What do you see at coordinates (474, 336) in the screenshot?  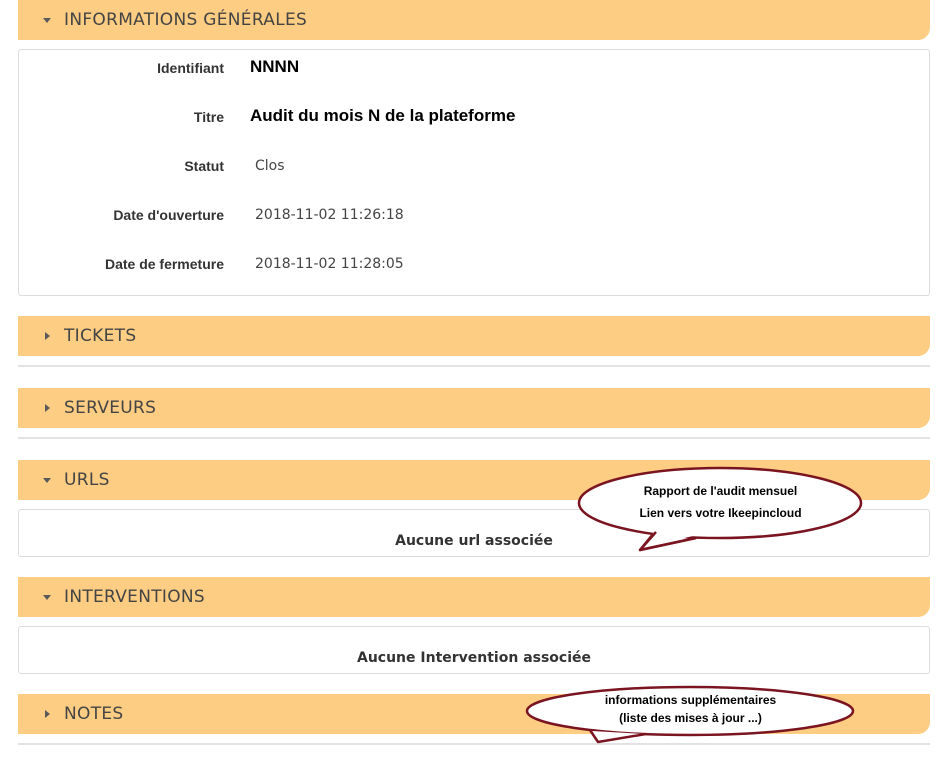 I see `section-header-tickets: TICKETS` at bounding box center [474, 336].